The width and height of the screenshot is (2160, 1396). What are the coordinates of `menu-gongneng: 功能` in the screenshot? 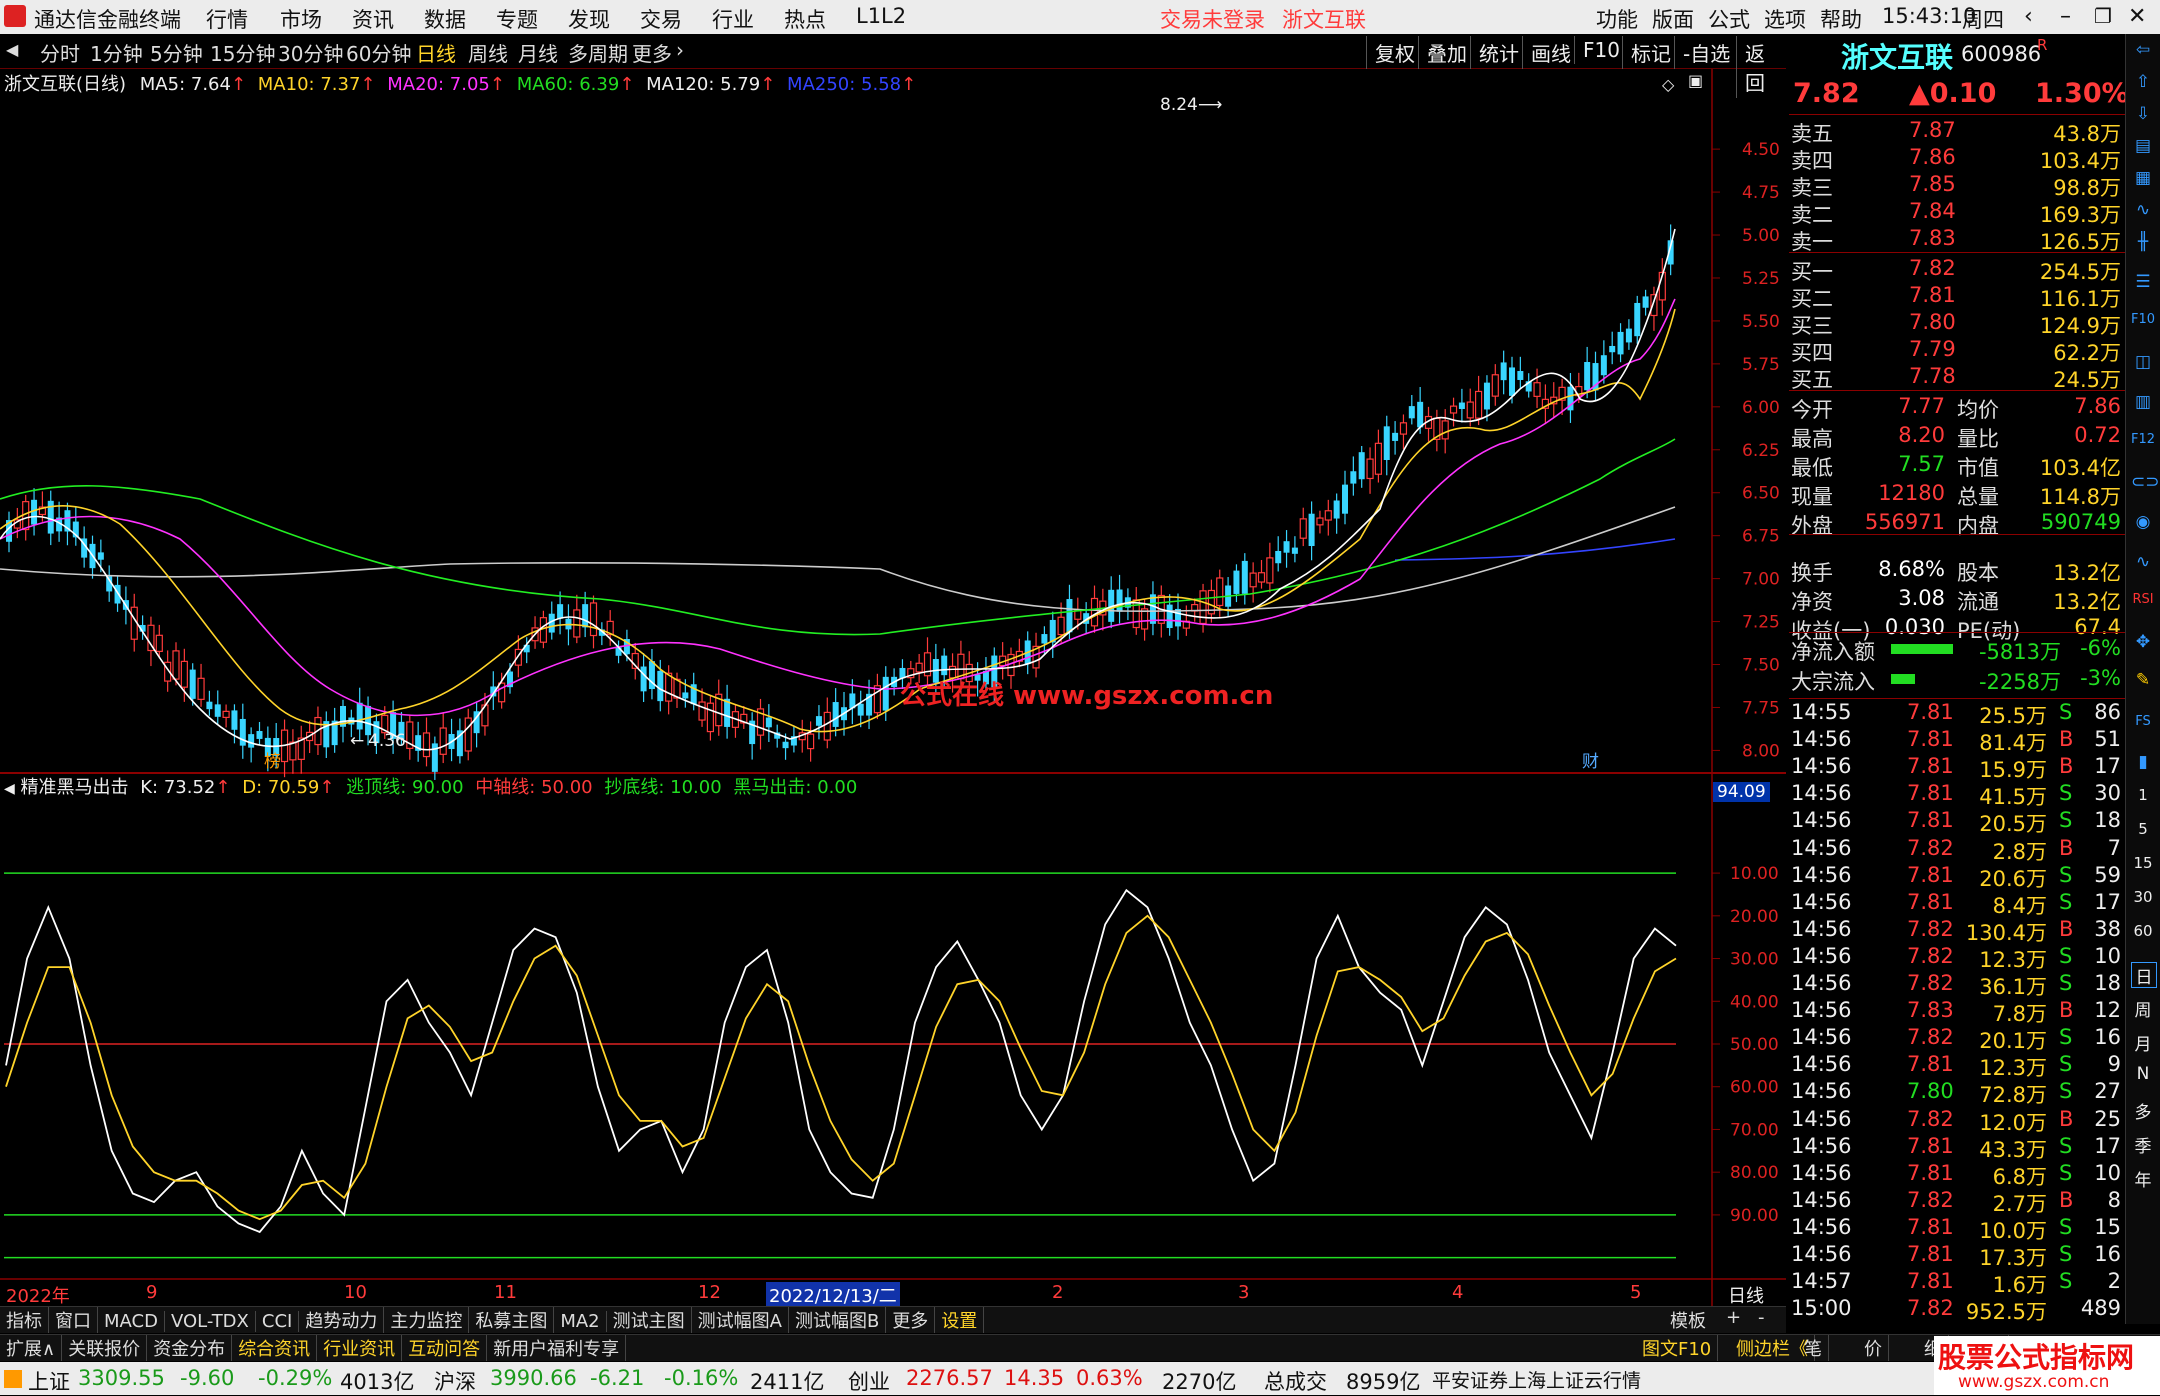 It's located at (1617, 19).